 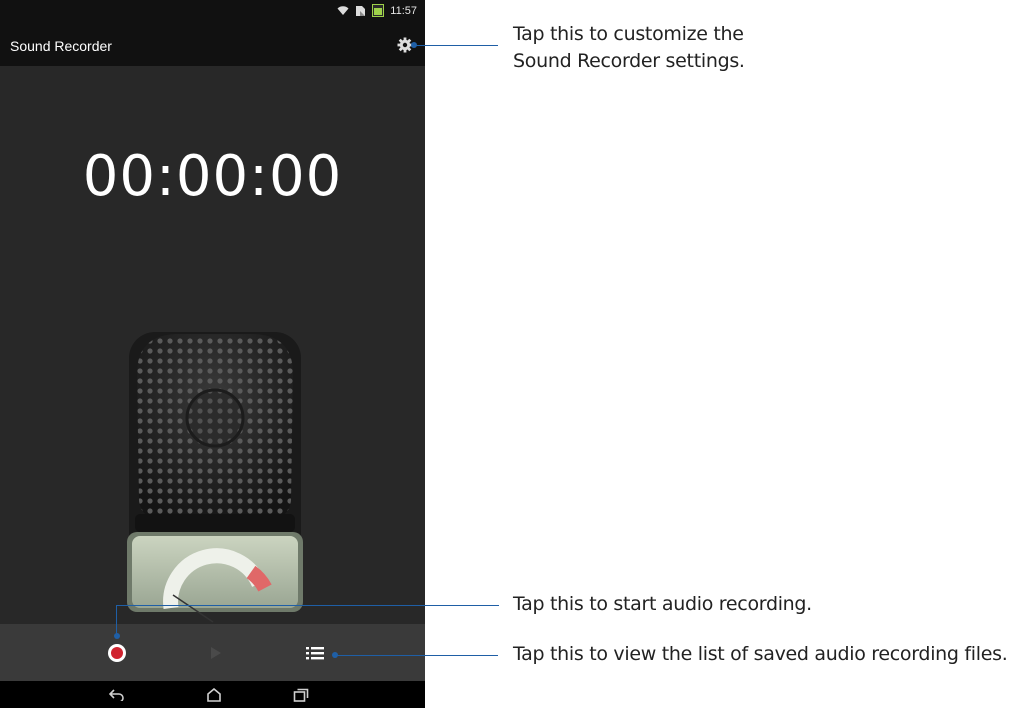 I want to click on app-title: Sound Recorder, so click(x=61, y=46).